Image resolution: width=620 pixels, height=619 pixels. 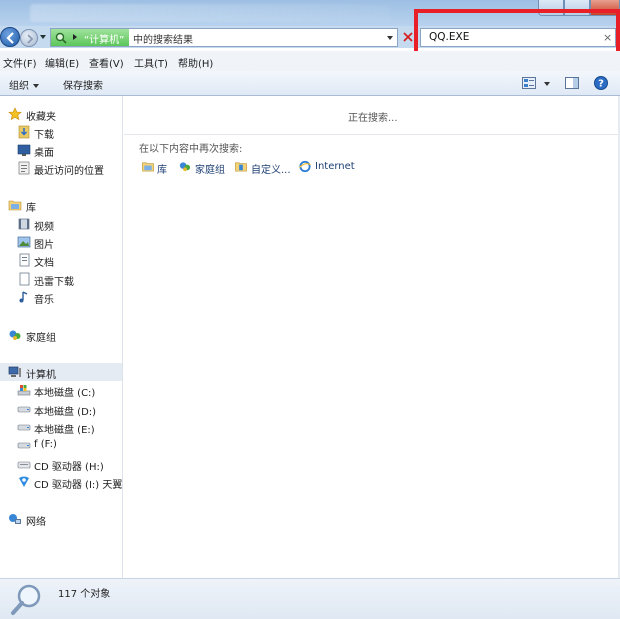 I want to click on breadcrumb-location: “计算机”, so click(x=104, y=38).